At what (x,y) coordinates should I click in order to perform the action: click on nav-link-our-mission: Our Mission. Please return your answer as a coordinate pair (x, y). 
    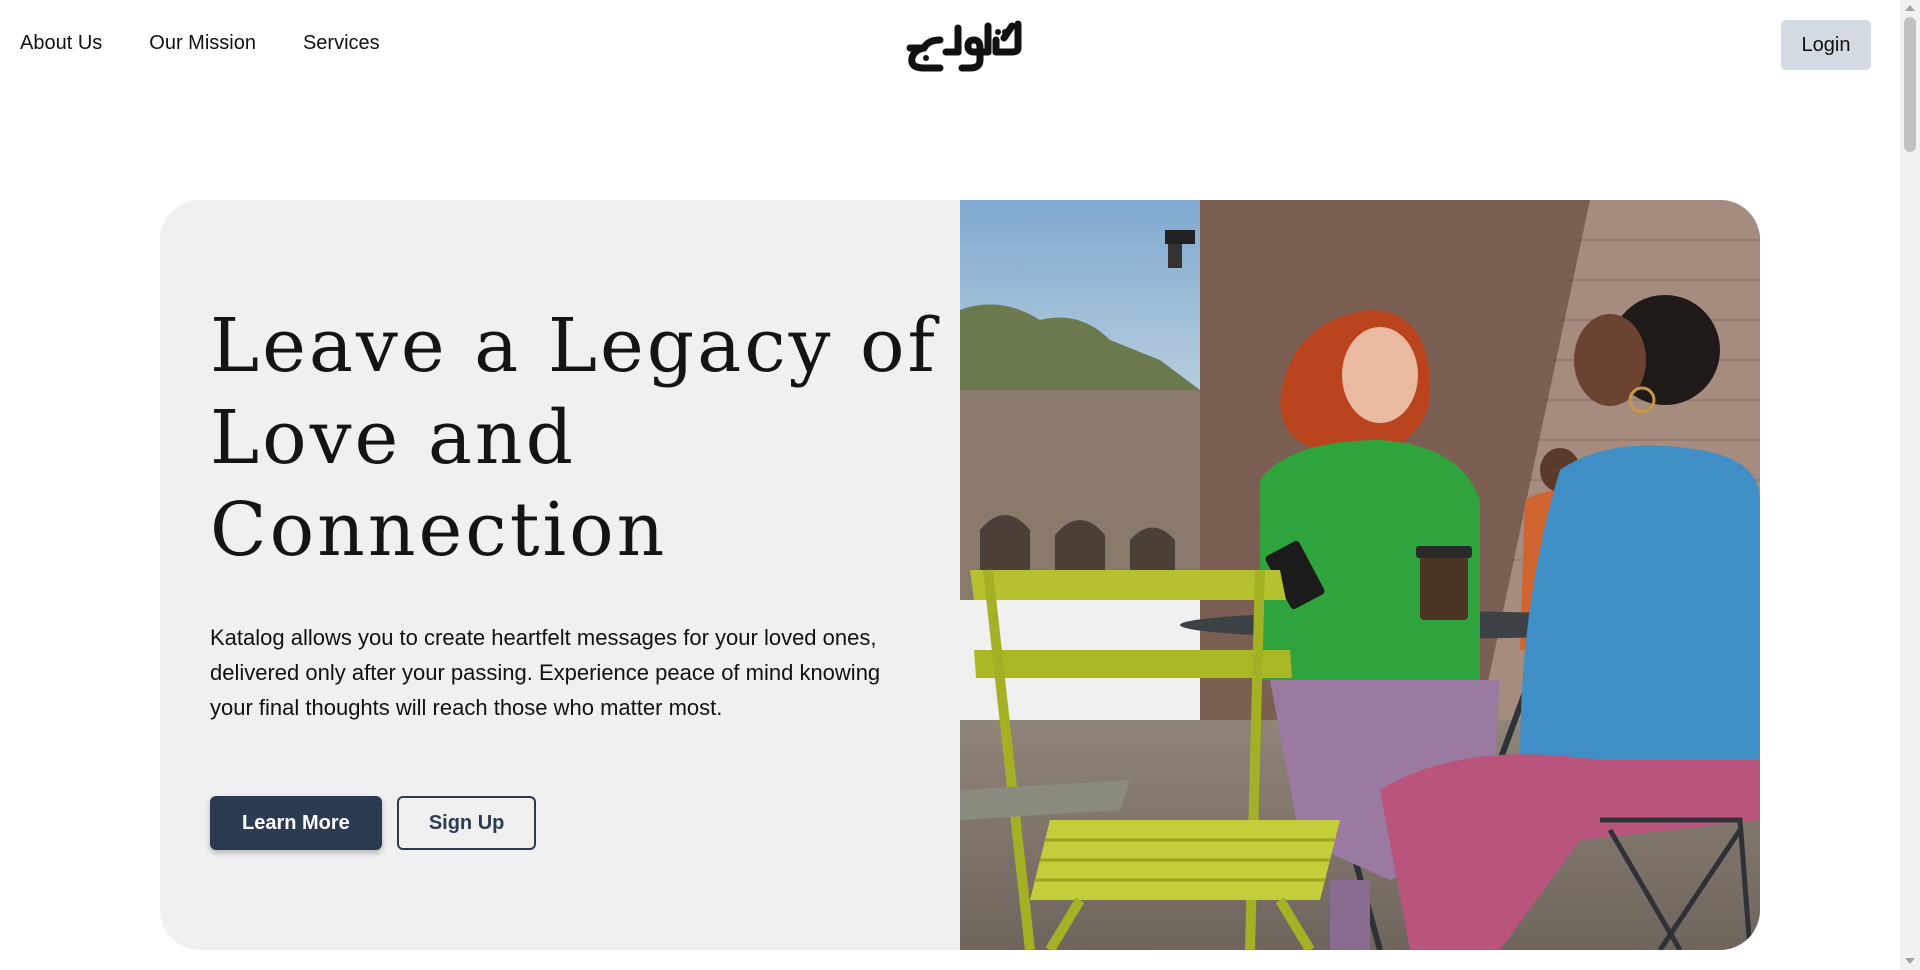
    Looking at the image, I should click on (202, 43).